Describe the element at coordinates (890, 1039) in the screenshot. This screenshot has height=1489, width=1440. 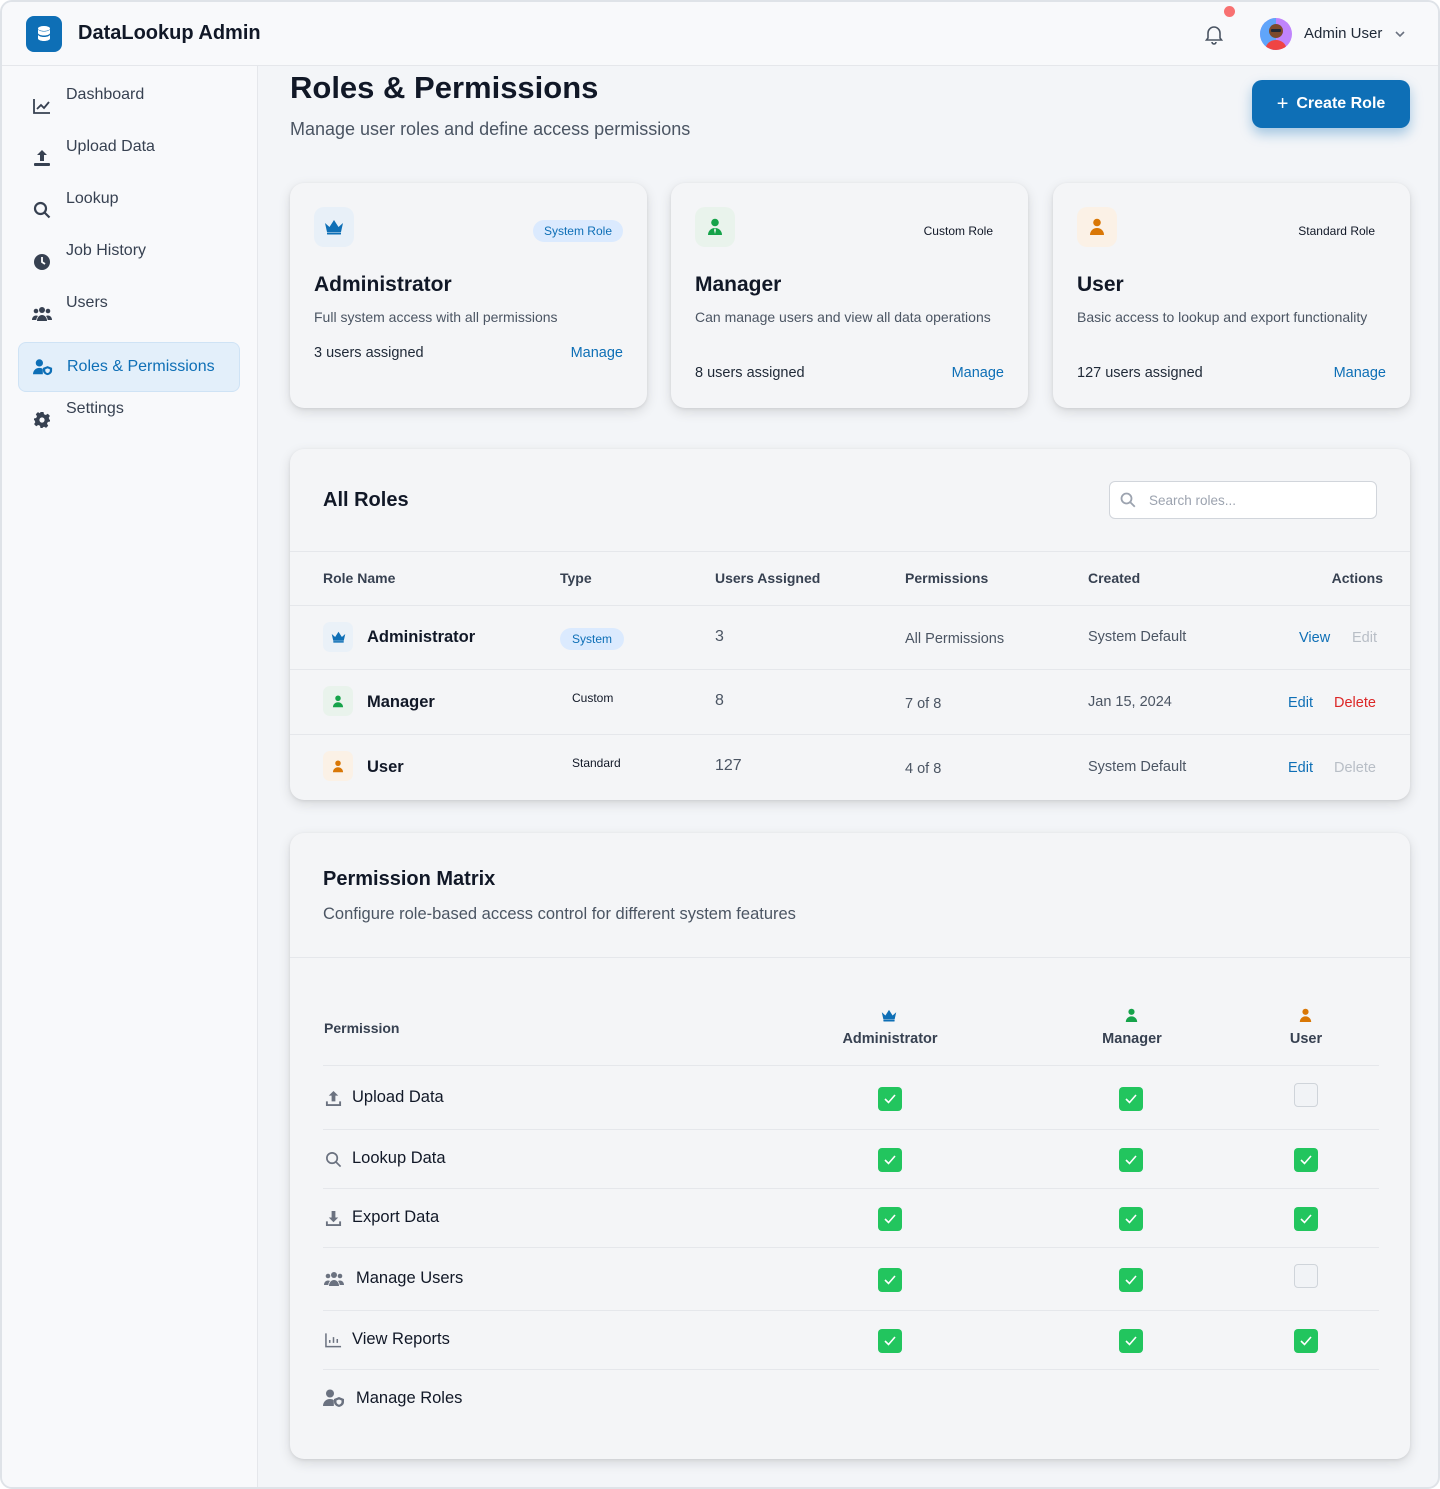
I see `role-column-header: Administrator` at that location.